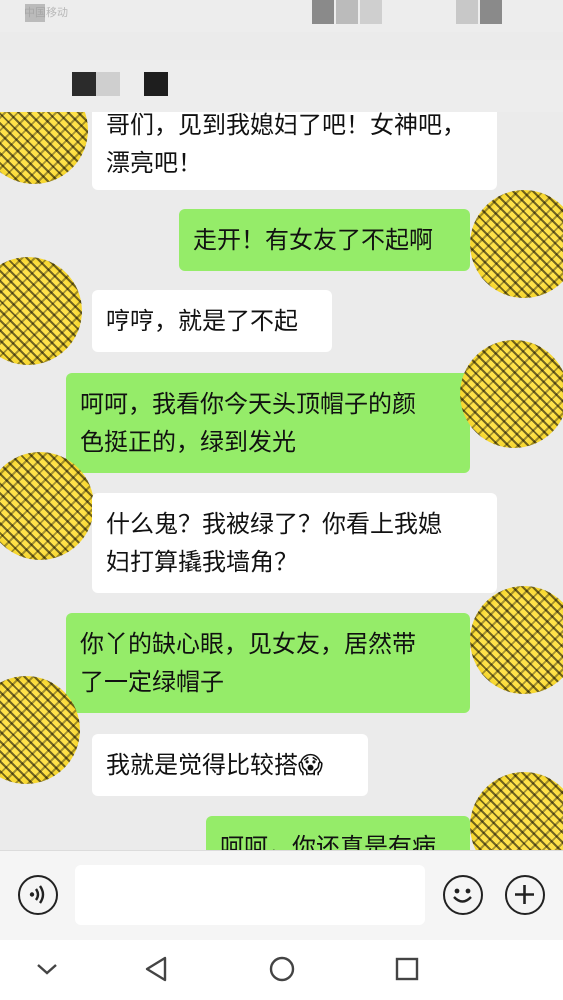 This screenshot has width=563, height=1000. Describe the element at coordinates (250, 895) in the screenshot. I see `message-text-field` at that location.